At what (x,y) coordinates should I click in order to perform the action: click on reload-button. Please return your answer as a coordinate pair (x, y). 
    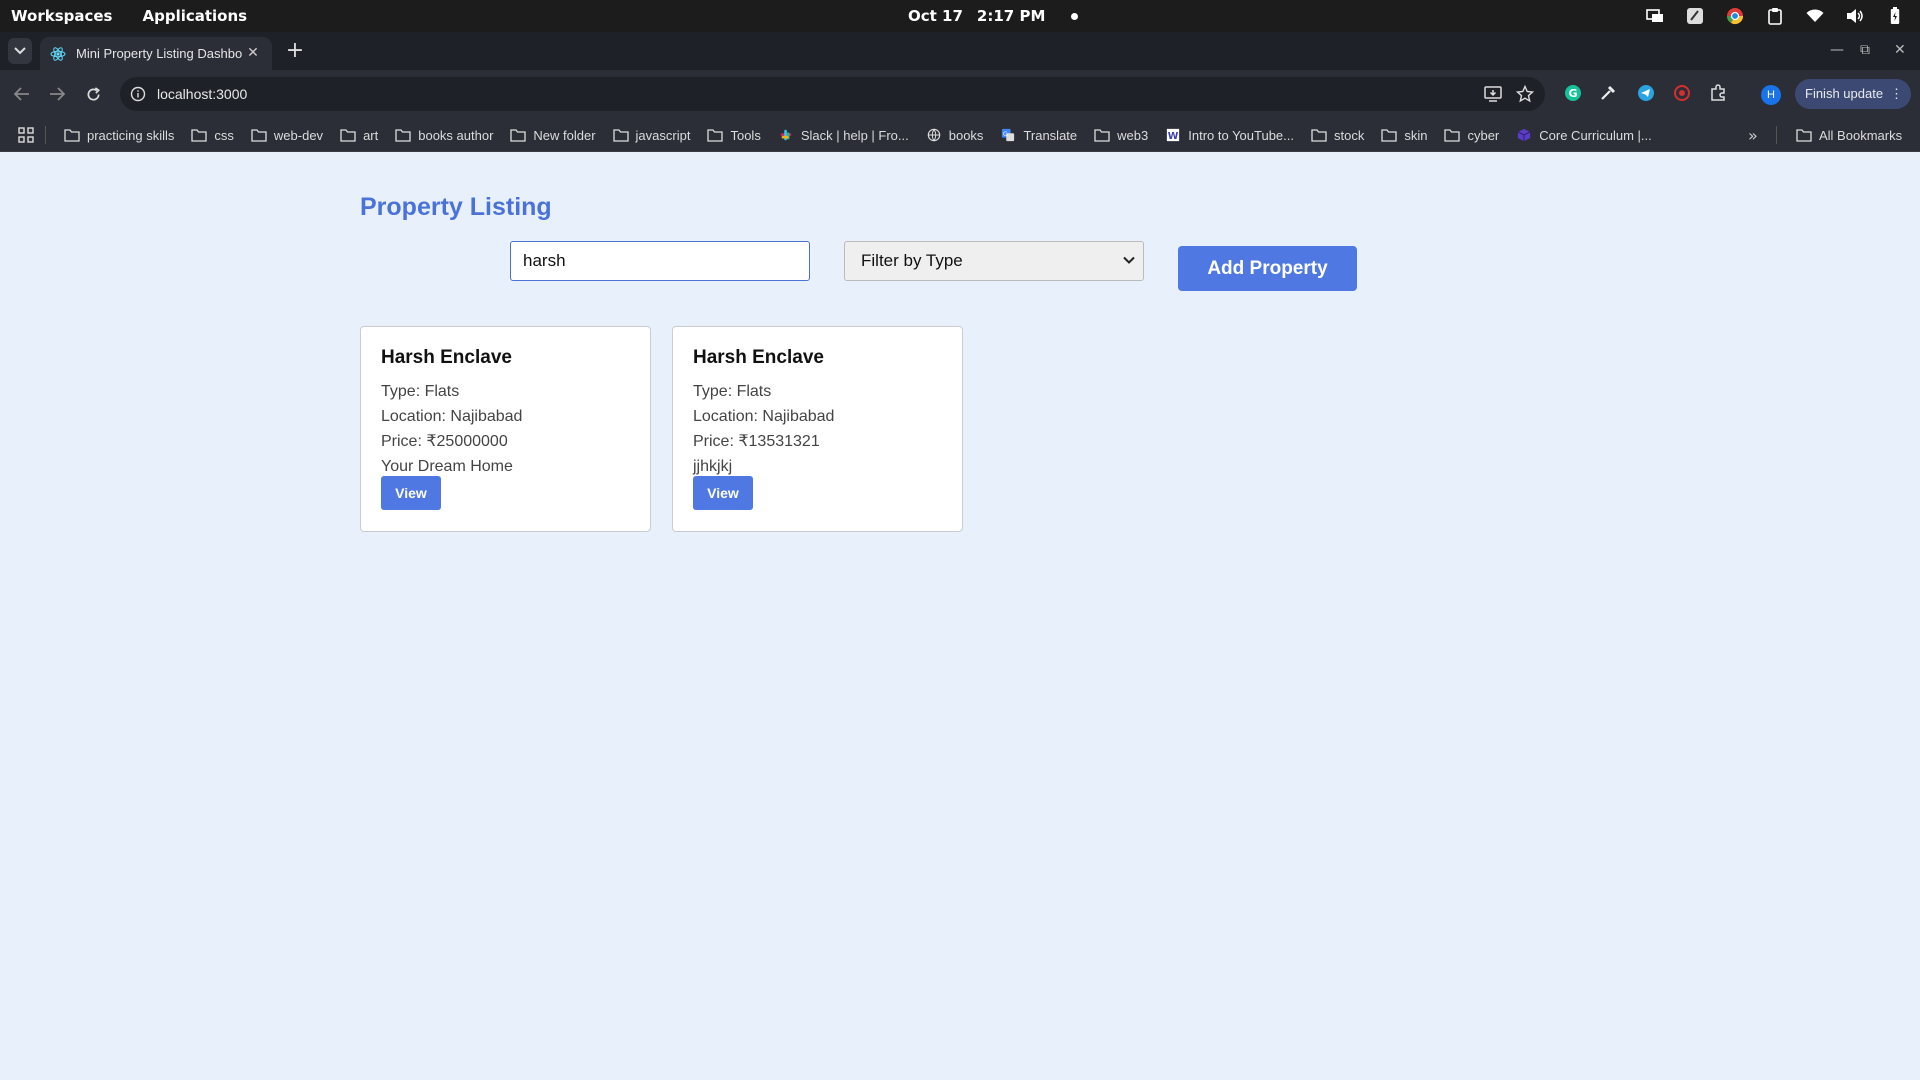
    Looking at the image, I should click on (93, 94).